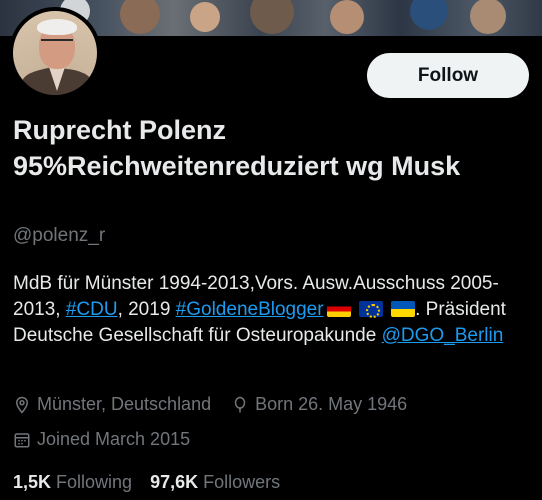  What do you see at coordinates (174, 482) in the screenshot?
I see `followers-count: 97,6K` at bounding box center [174, 482].